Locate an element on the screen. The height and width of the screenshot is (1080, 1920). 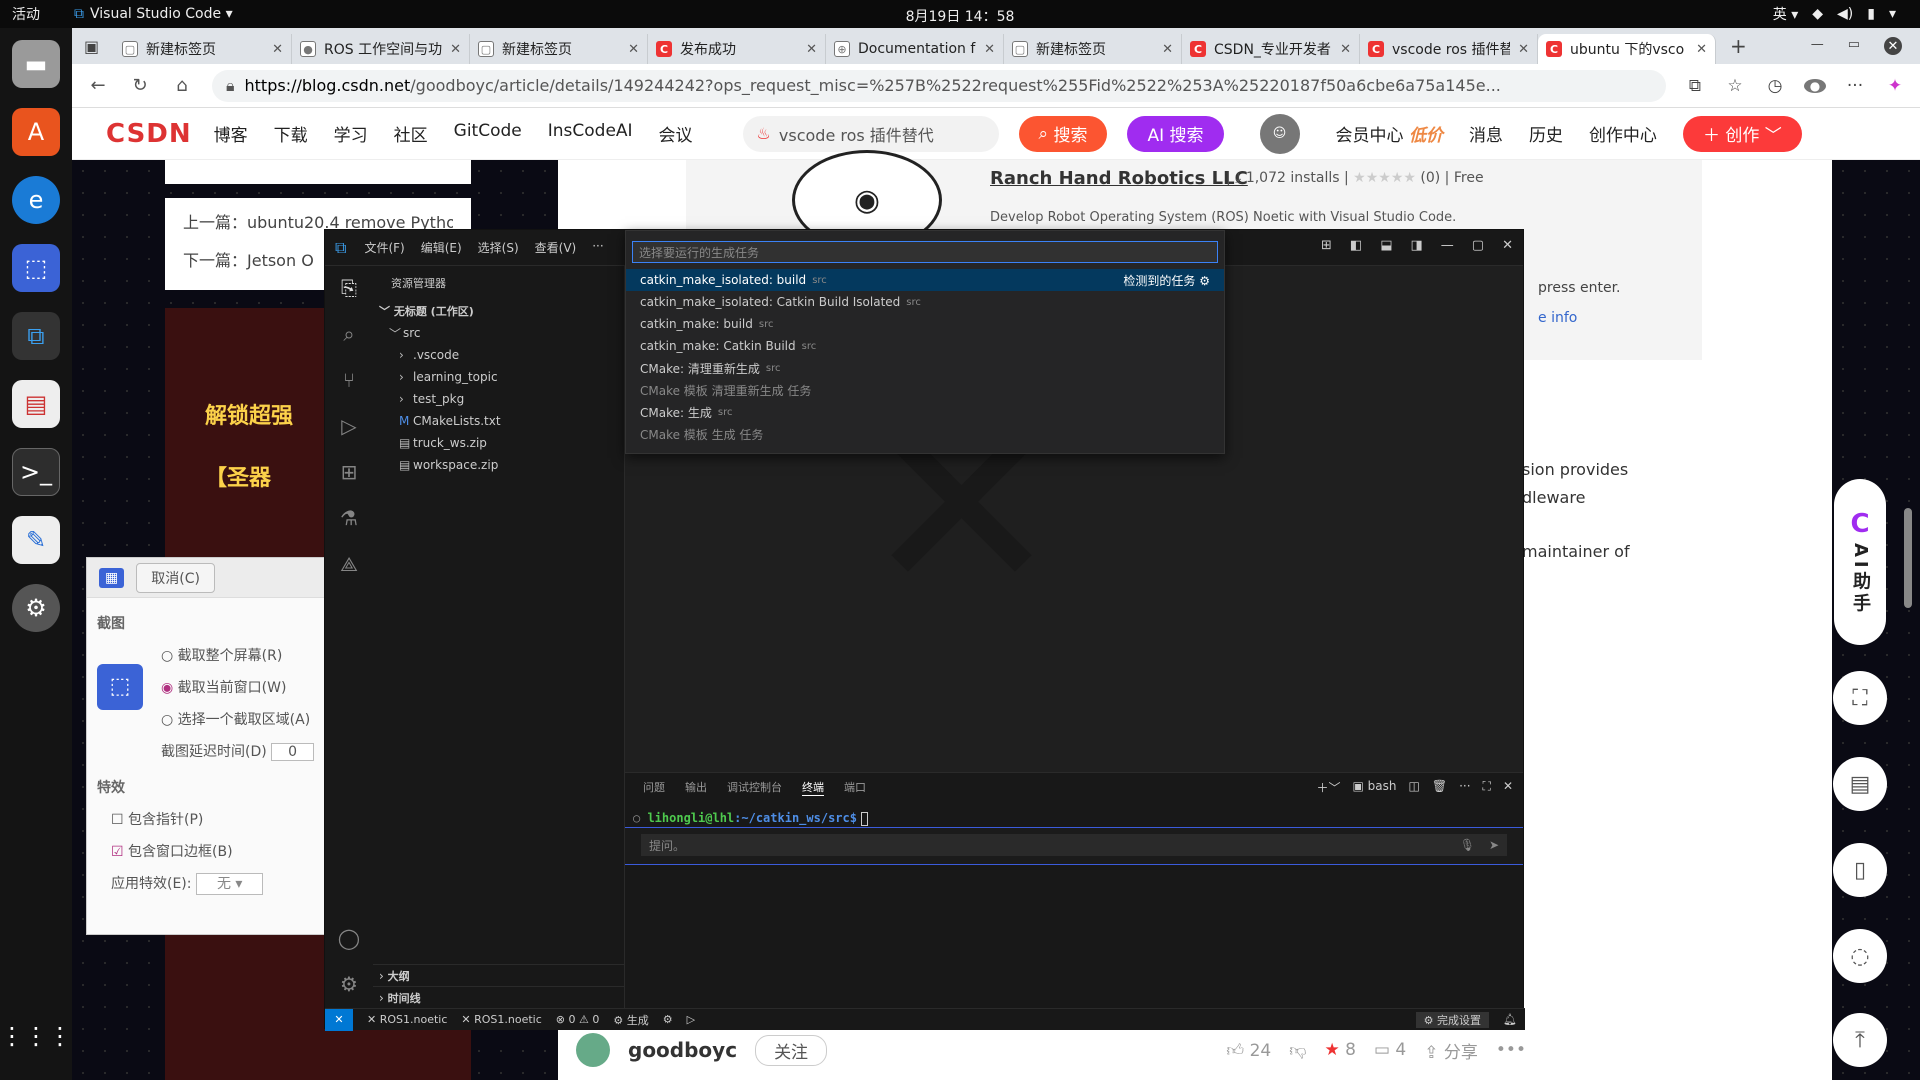
history-link: 历史 is located at coordinates (1546, 133).